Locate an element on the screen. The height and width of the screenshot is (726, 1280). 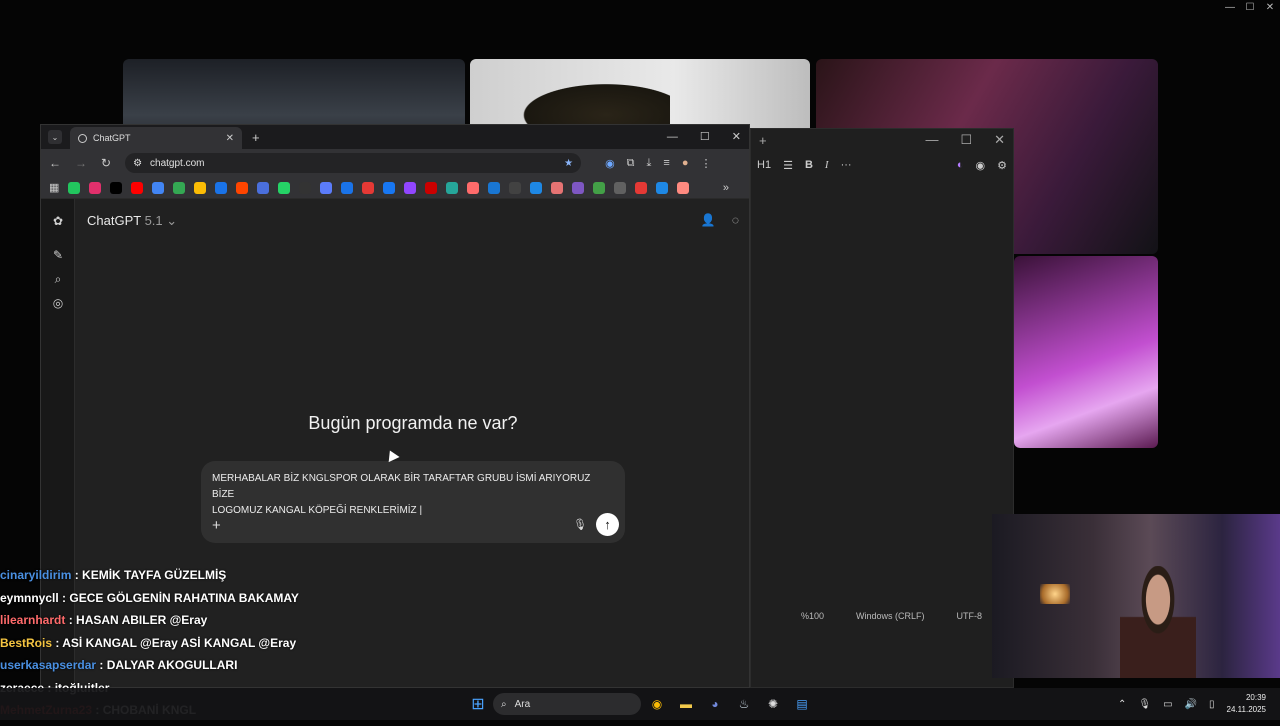
bookmarks-overflow-icon: » is located at coordinates (726, 188).